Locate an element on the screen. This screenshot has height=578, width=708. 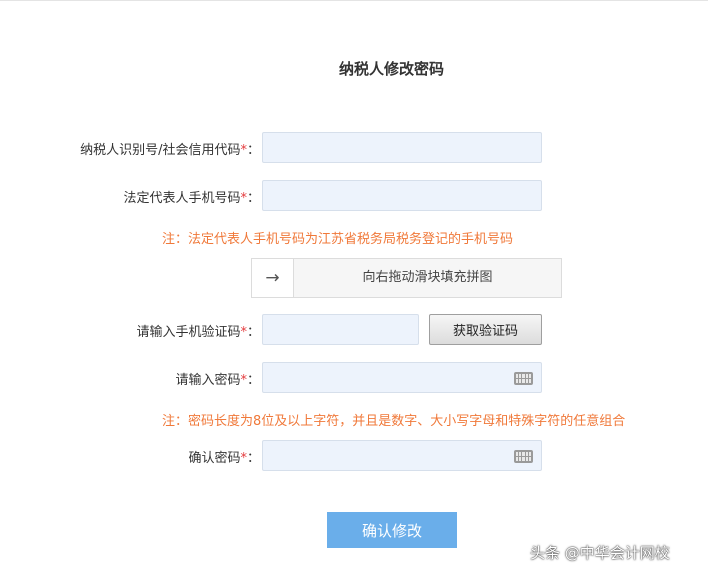
arrow-right-icon: → is located at coordinates (273, 278).